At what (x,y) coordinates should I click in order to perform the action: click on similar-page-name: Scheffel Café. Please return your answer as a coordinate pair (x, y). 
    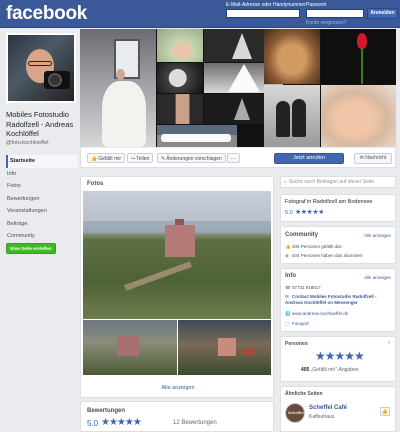
    Looking at the image, I should click on (328, 408).